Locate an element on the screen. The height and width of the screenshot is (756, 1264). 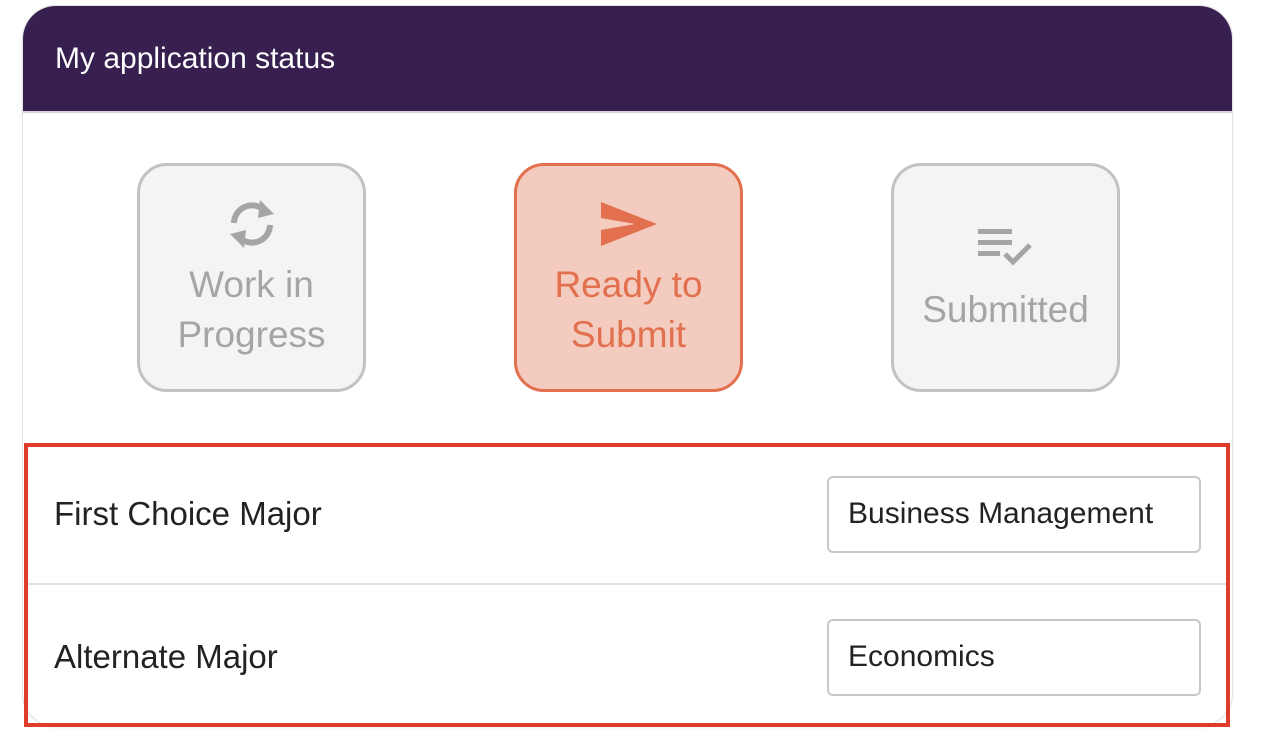
card-title: My application status is located at coordinates (195, 58).